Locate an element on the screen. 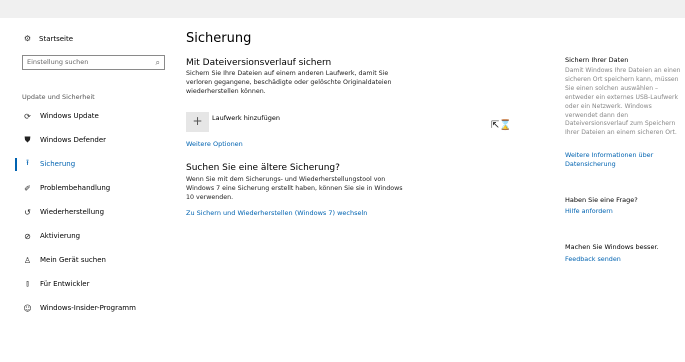 The height and width of the screenshot is (362, 685). shield-icon: ⛊ is located at coordinates (27, 139).